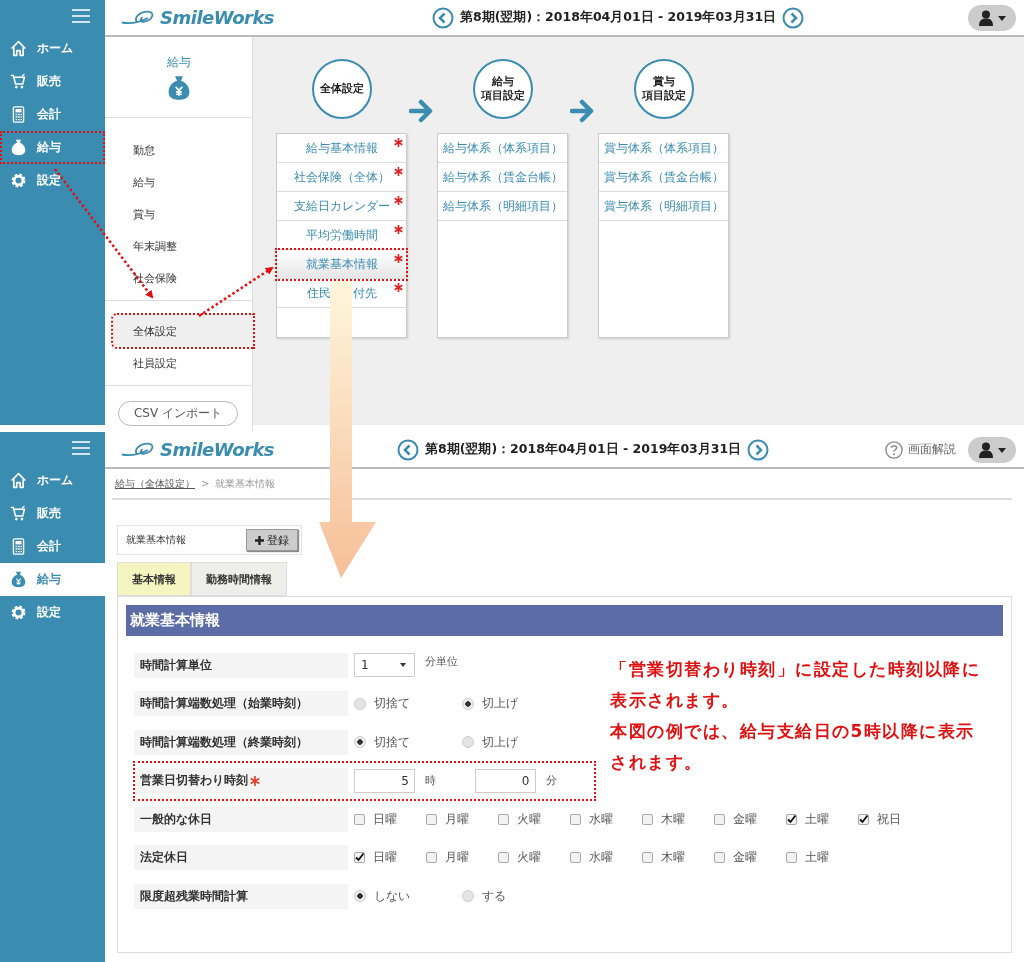  I want to click on option-label: 切上げ, so click(500, 742).